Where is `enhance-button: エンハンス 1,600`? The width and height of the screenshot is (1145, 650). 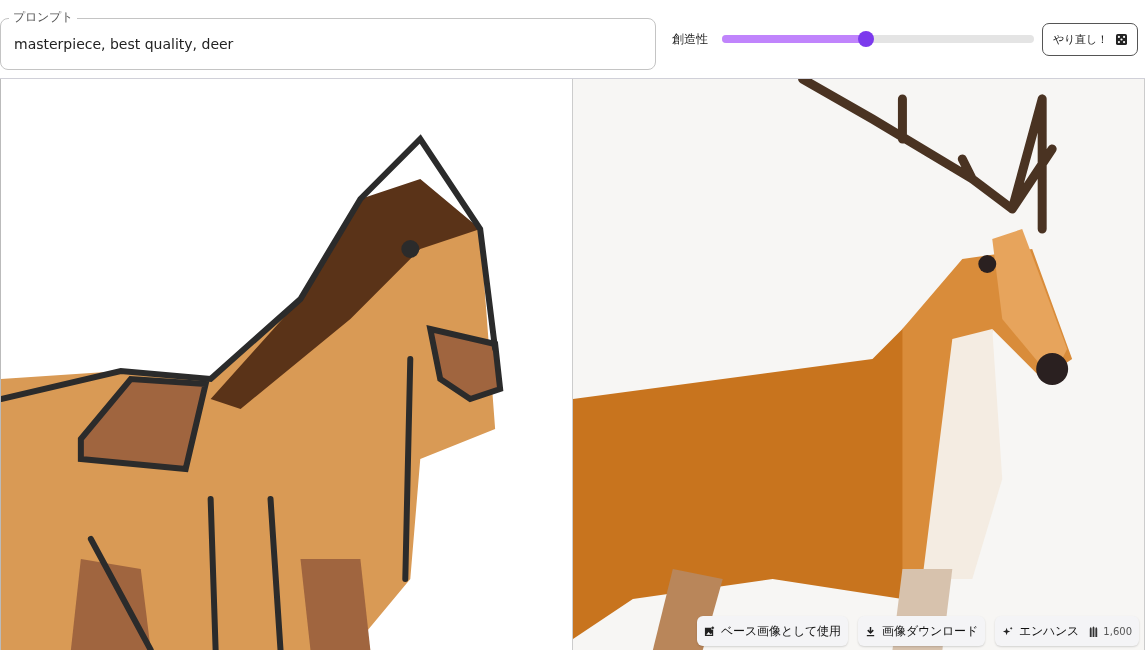 enhance-button: エンハンス 1,600 is located at coordinates (1067, 631).